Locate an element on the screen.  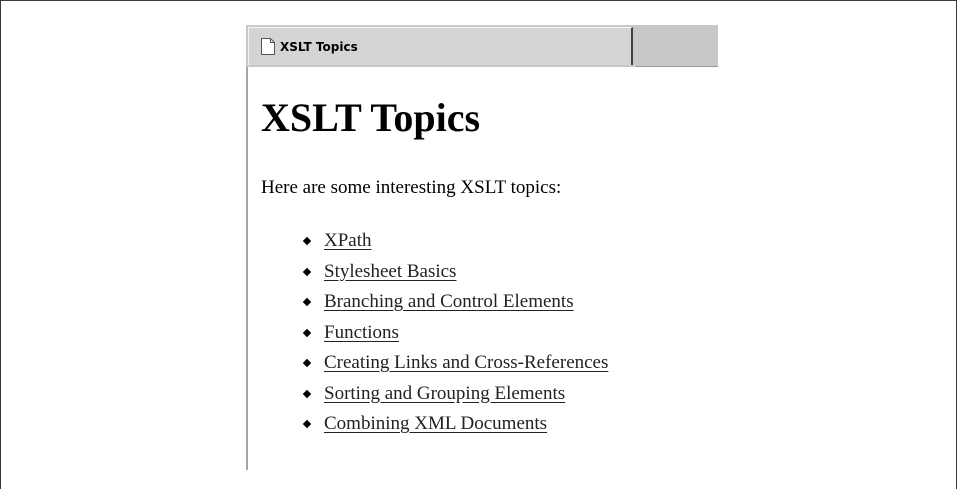
topic-link-creating-links: Creating Links and Cross-References is located at coordinates (466, 363).